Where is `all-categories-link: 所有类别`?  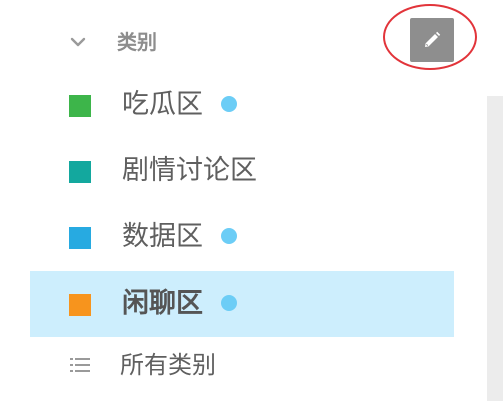 all-categories-link: 所有类别 is located at coordinates (242, 365).